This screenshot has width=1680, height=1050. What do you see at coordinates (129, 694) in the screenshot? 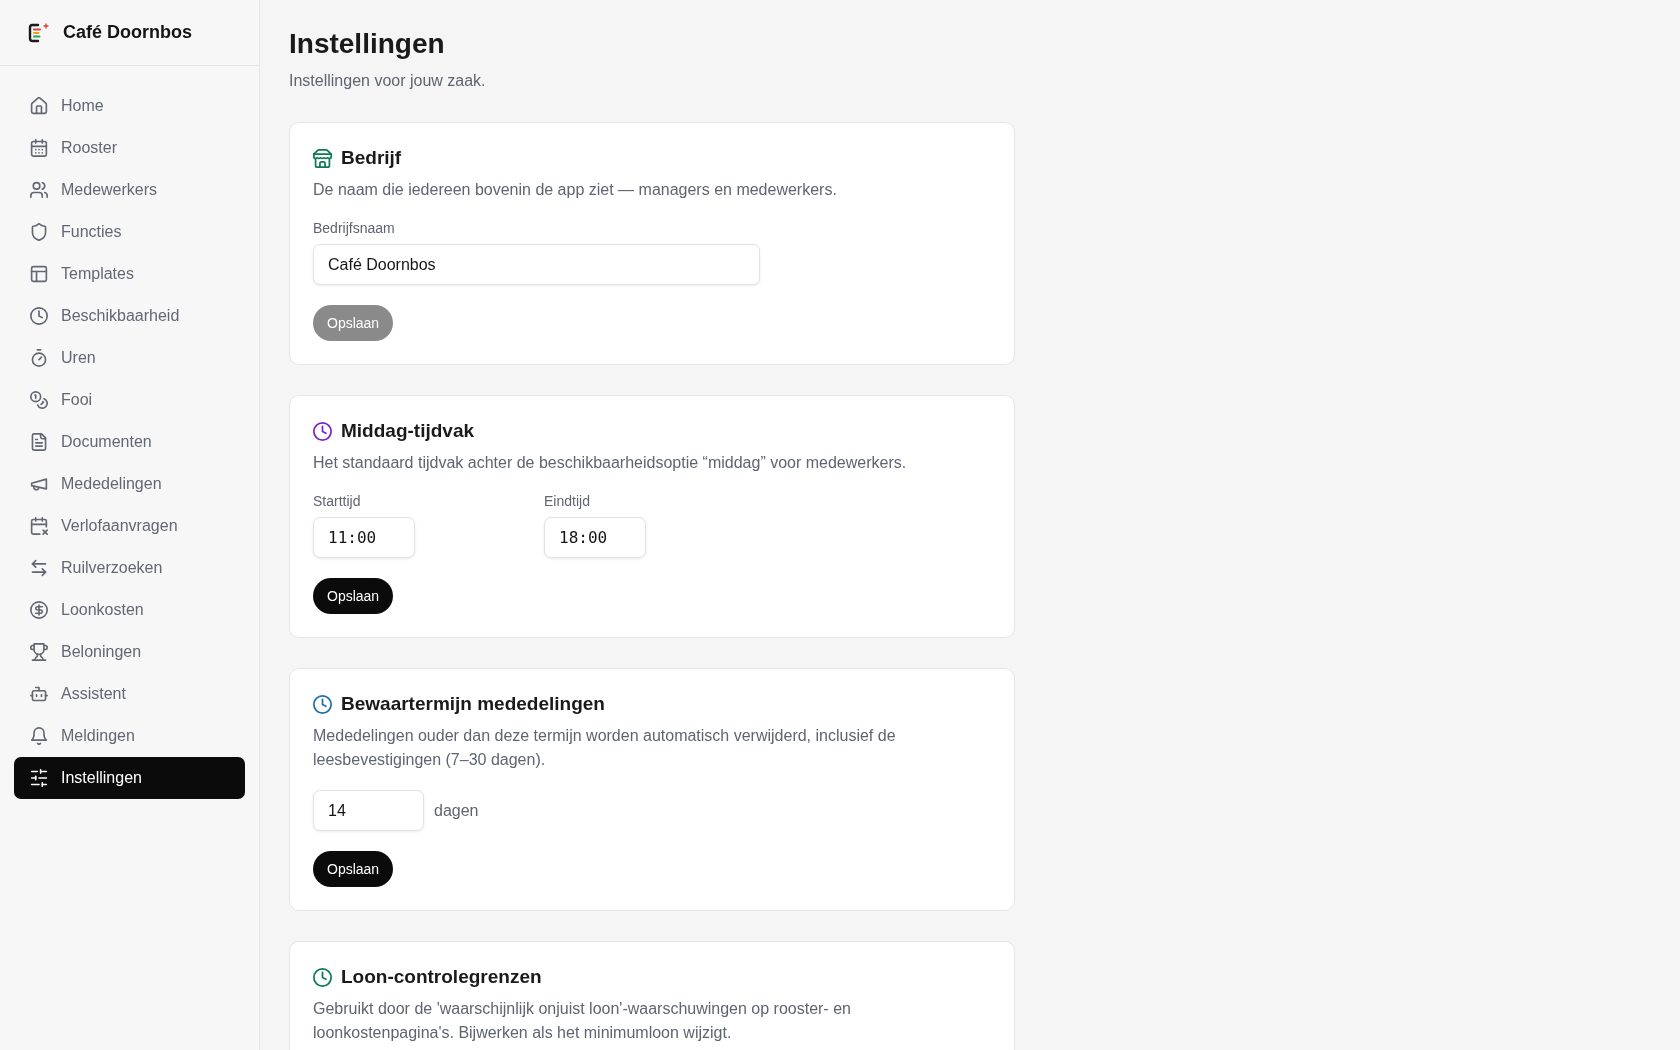
I see `nav-item: Assistent` at bounding box center [129, 694].